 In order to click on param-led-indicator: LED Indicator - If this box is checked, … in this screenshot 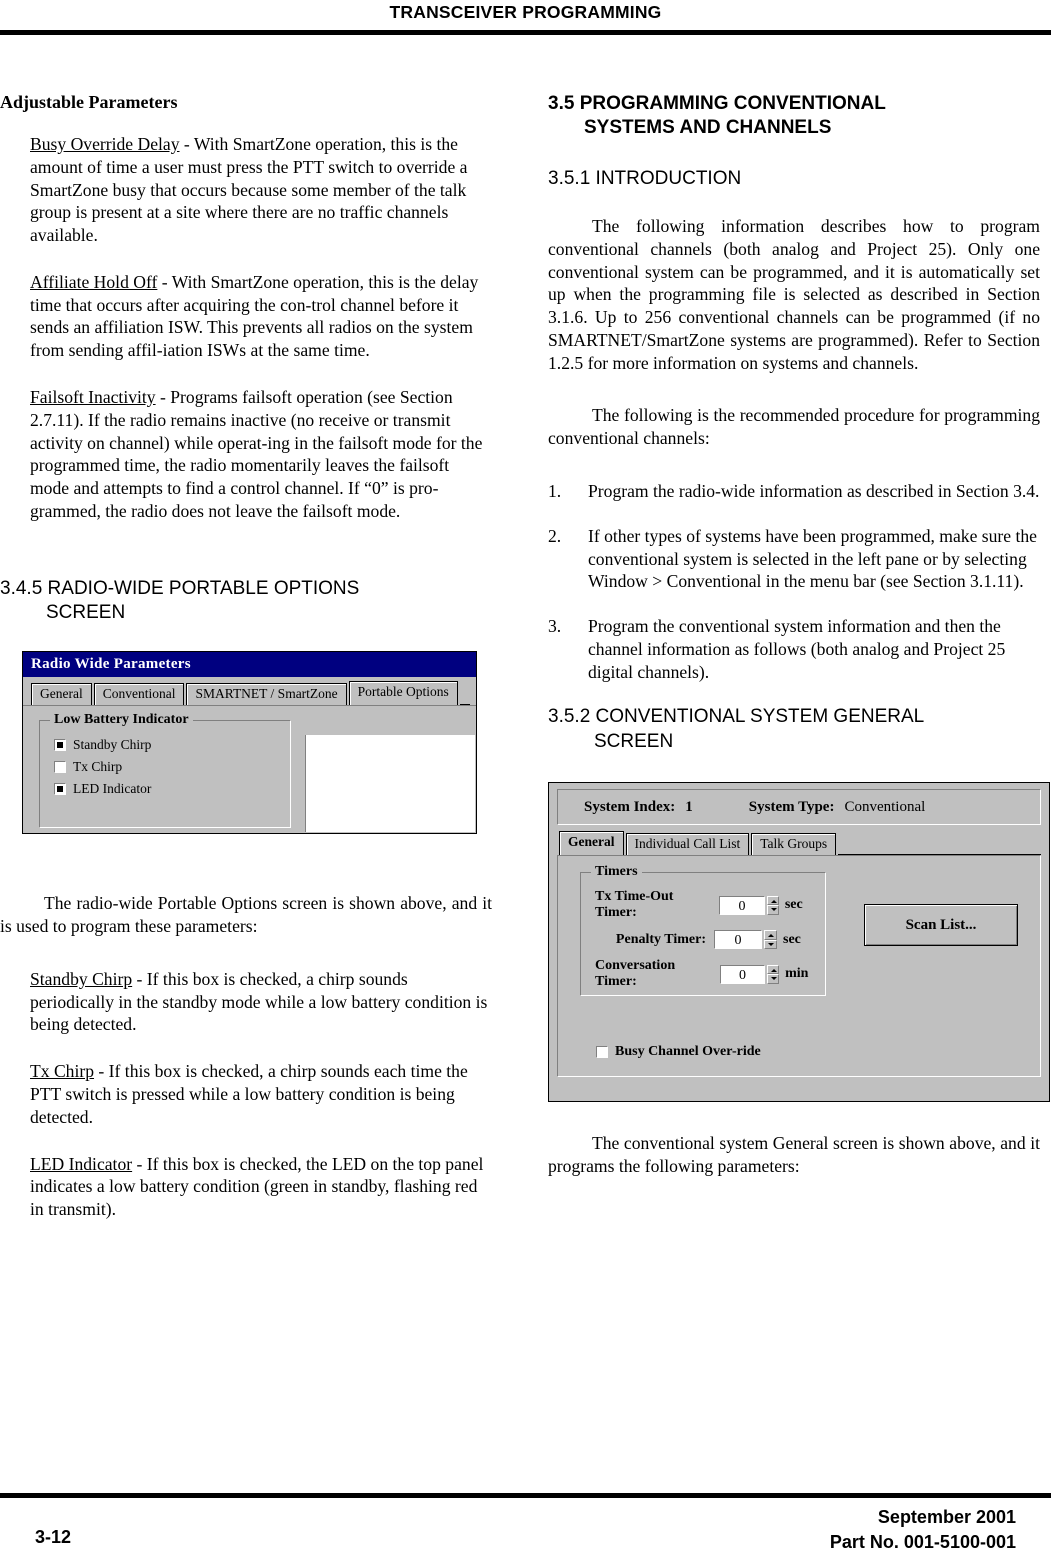, I will do `click(261, 1187)`.